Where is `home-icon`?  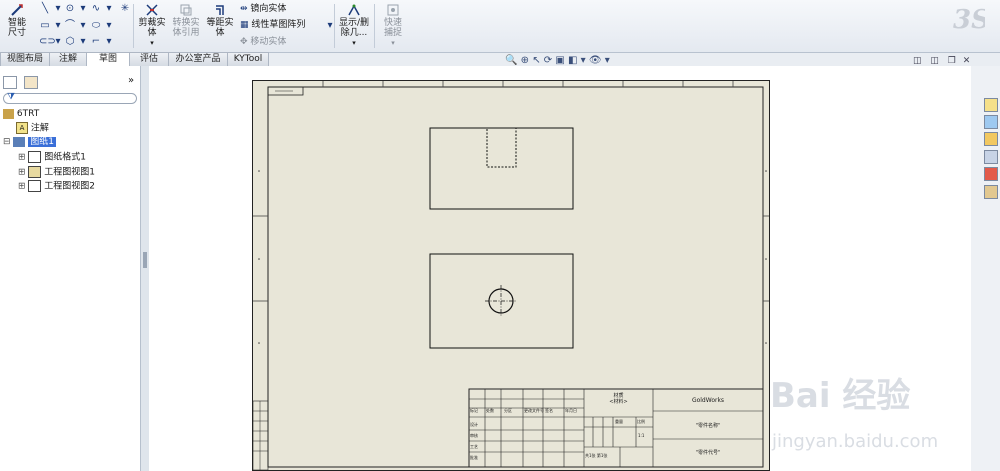 home-icon is located at coordinates (991, 105).